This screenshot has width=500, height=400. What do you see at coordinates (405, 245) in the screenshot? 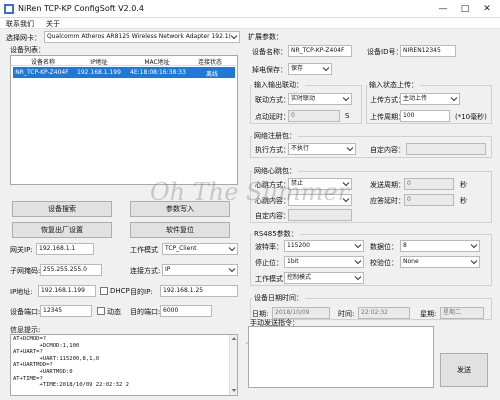
I see `data-bits-value: 8` at bounding box center [405, 245].